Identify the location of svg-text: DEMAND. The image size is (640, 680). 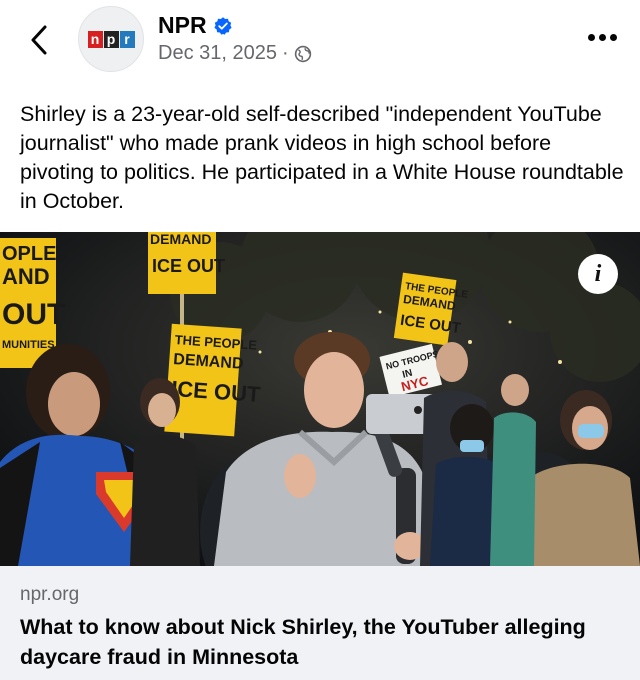
(180, 239).